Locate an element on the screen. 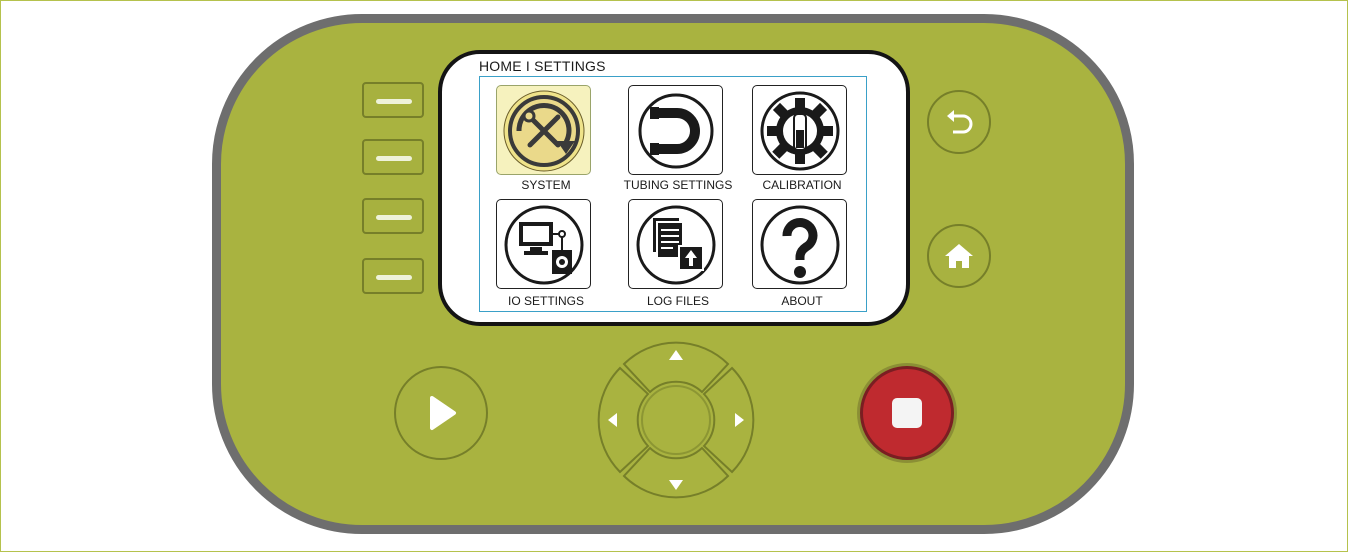 This screenshot has height=552, width=1348. stop-button is located at coordinates (907, 413).